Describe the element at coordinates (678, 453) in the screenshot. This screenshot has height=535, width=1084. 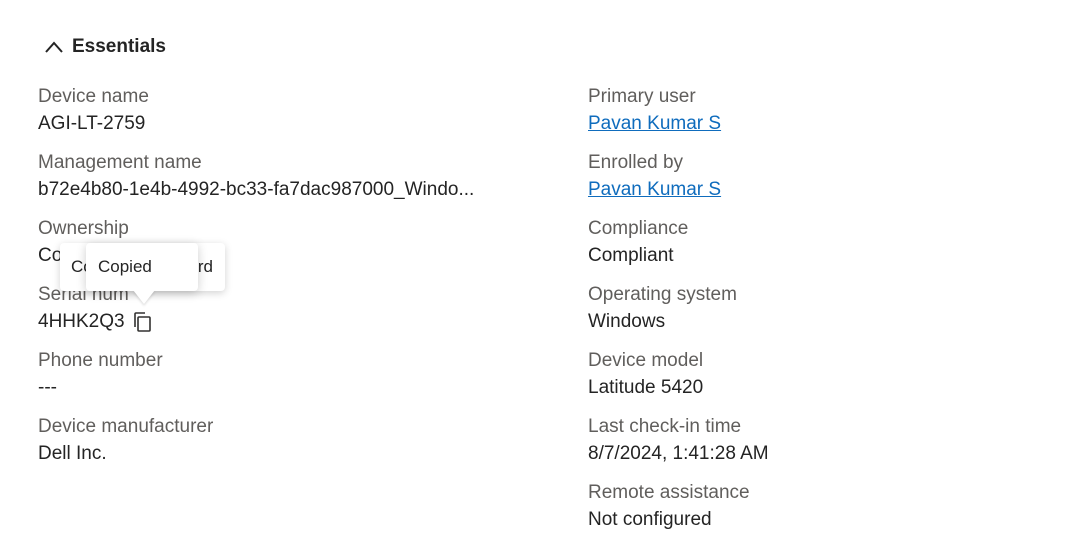
I see `last-checkin-value: 8/7/2024, 1:41:28 AM` at that location.